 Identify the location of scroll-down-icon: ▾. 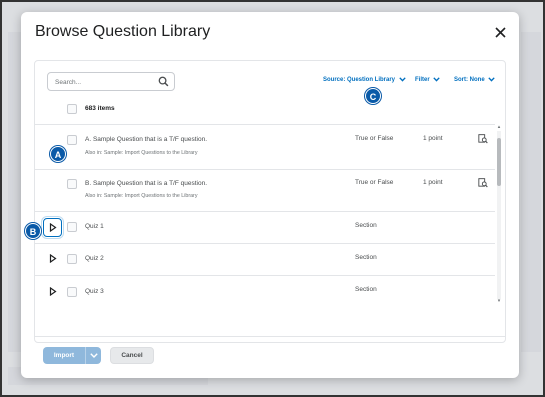
(499, 301).